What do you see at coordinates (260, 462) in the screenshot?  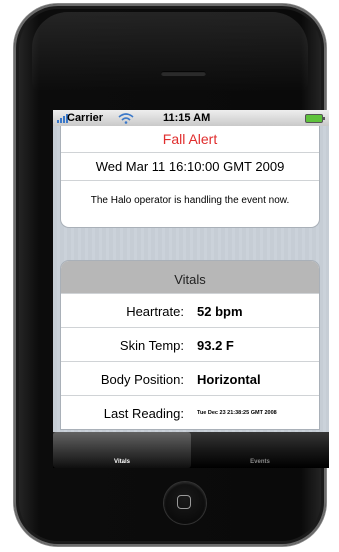 I see `tab-label: Events` at bounding box center [260, 462].